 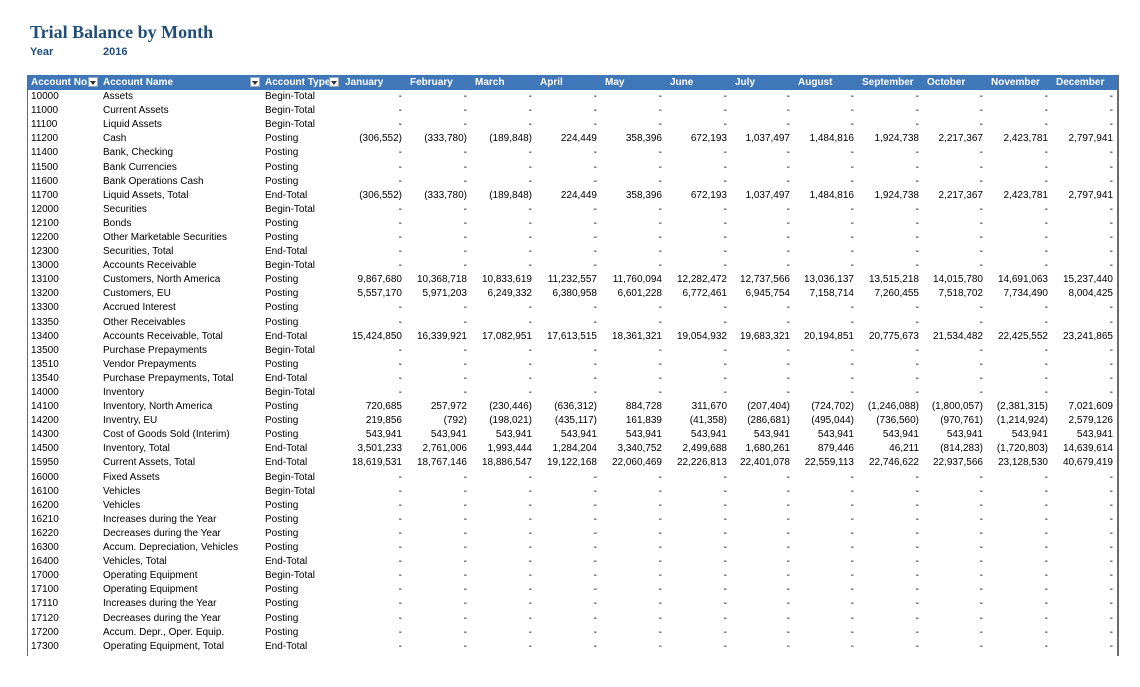 I want to click on table-row: 11500 Bank Currencies Posting - - - - - - - - - - - -, so click(x=572, y=167).